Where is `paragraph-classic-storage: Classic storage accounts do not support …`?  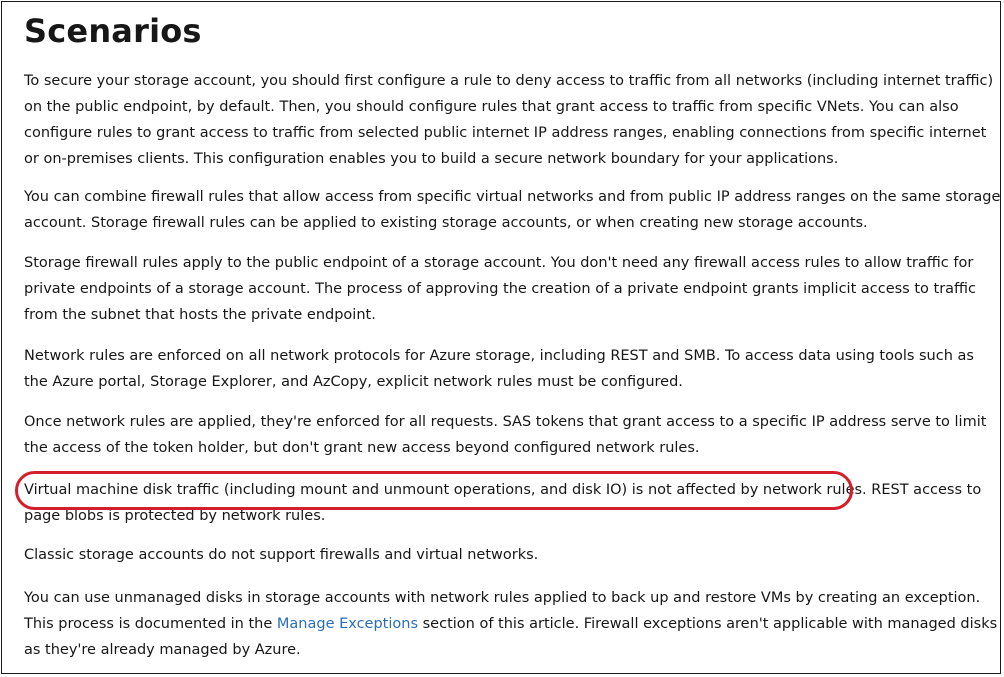 paragraph-classic-storage: Classic storage accounts do not support … is located at coordinates (504, 555).